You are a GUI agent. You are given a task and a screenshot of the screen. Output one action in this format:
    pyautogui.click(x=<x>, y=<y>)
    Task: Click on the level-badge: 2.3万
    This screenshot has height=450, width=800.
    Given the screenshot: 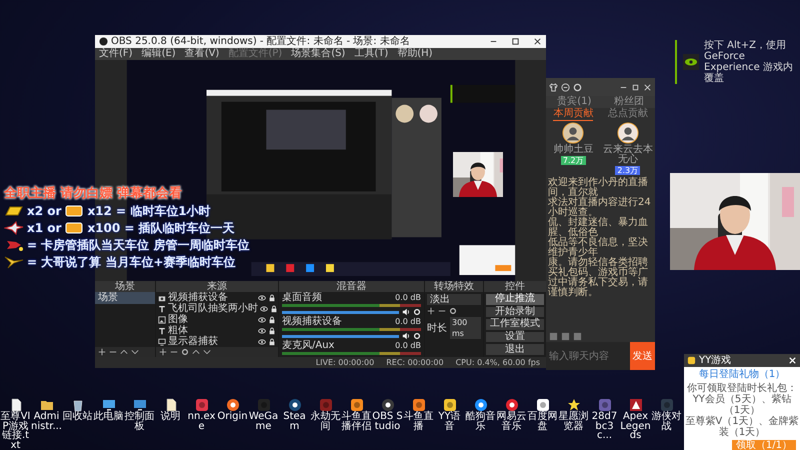 What is the action you would take?
    pyautogui.click(x=627, y=170)
    